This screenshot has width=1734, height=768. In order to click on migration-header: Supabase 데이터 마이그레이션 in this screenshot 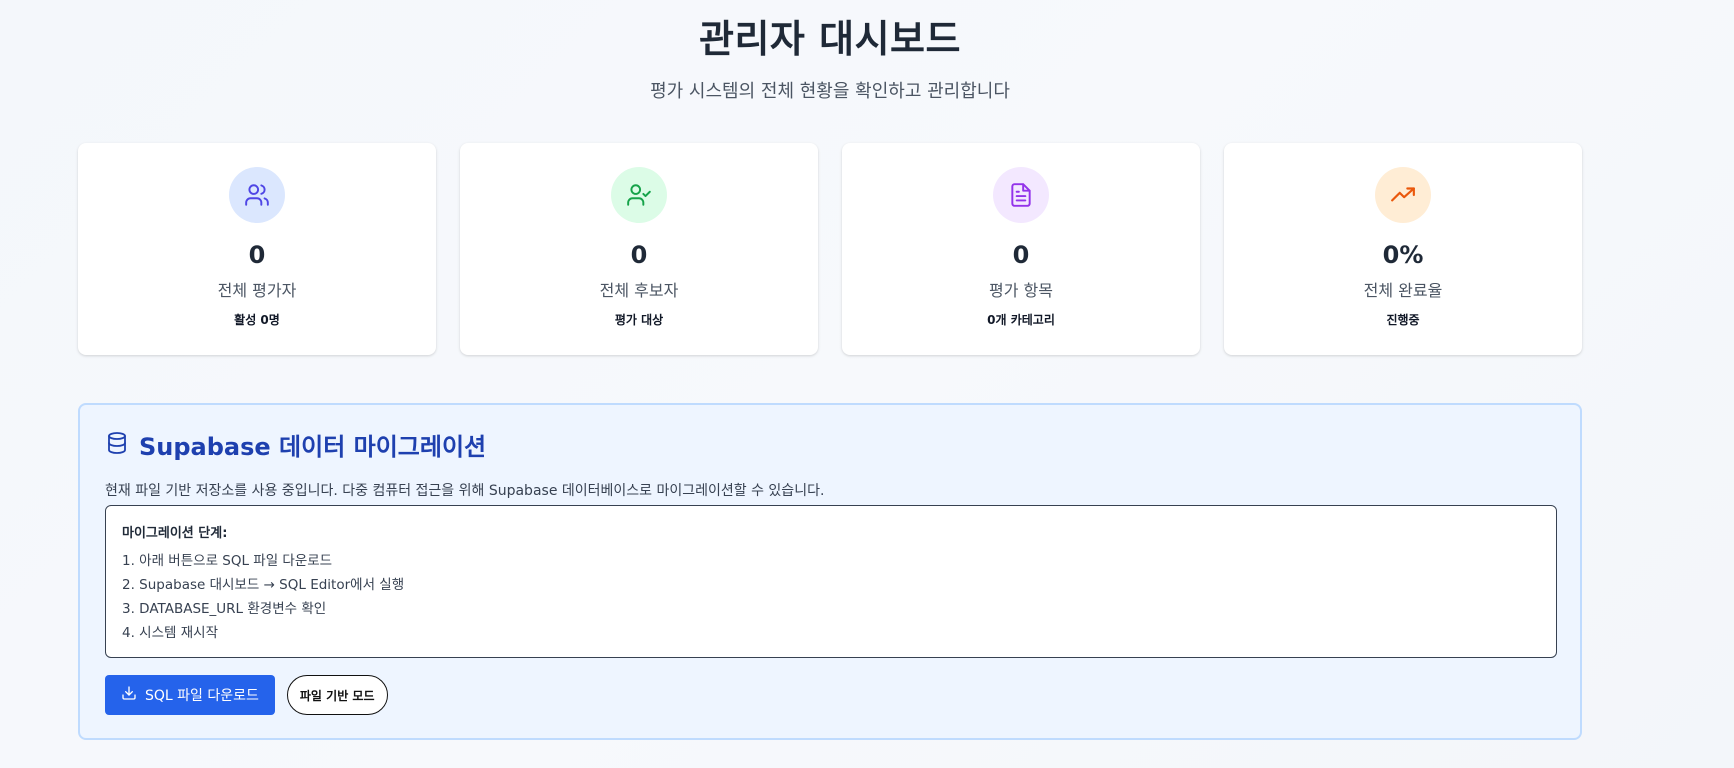, I will do `click(295, 444)`.